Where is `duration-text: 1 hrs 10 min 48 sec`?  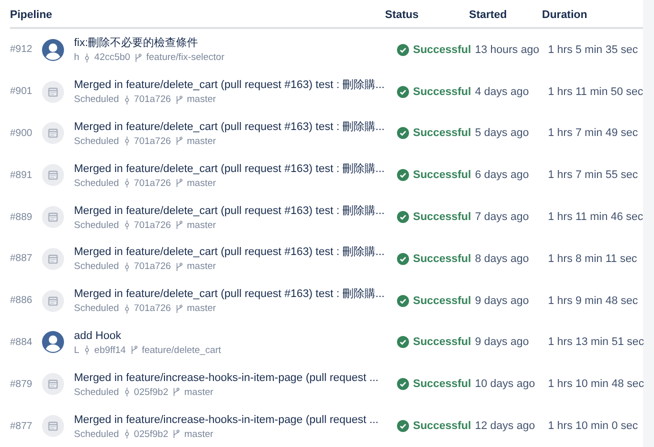
duration-text: 1 hrs 10 min 48 sec is located at coordinates (595, 384).